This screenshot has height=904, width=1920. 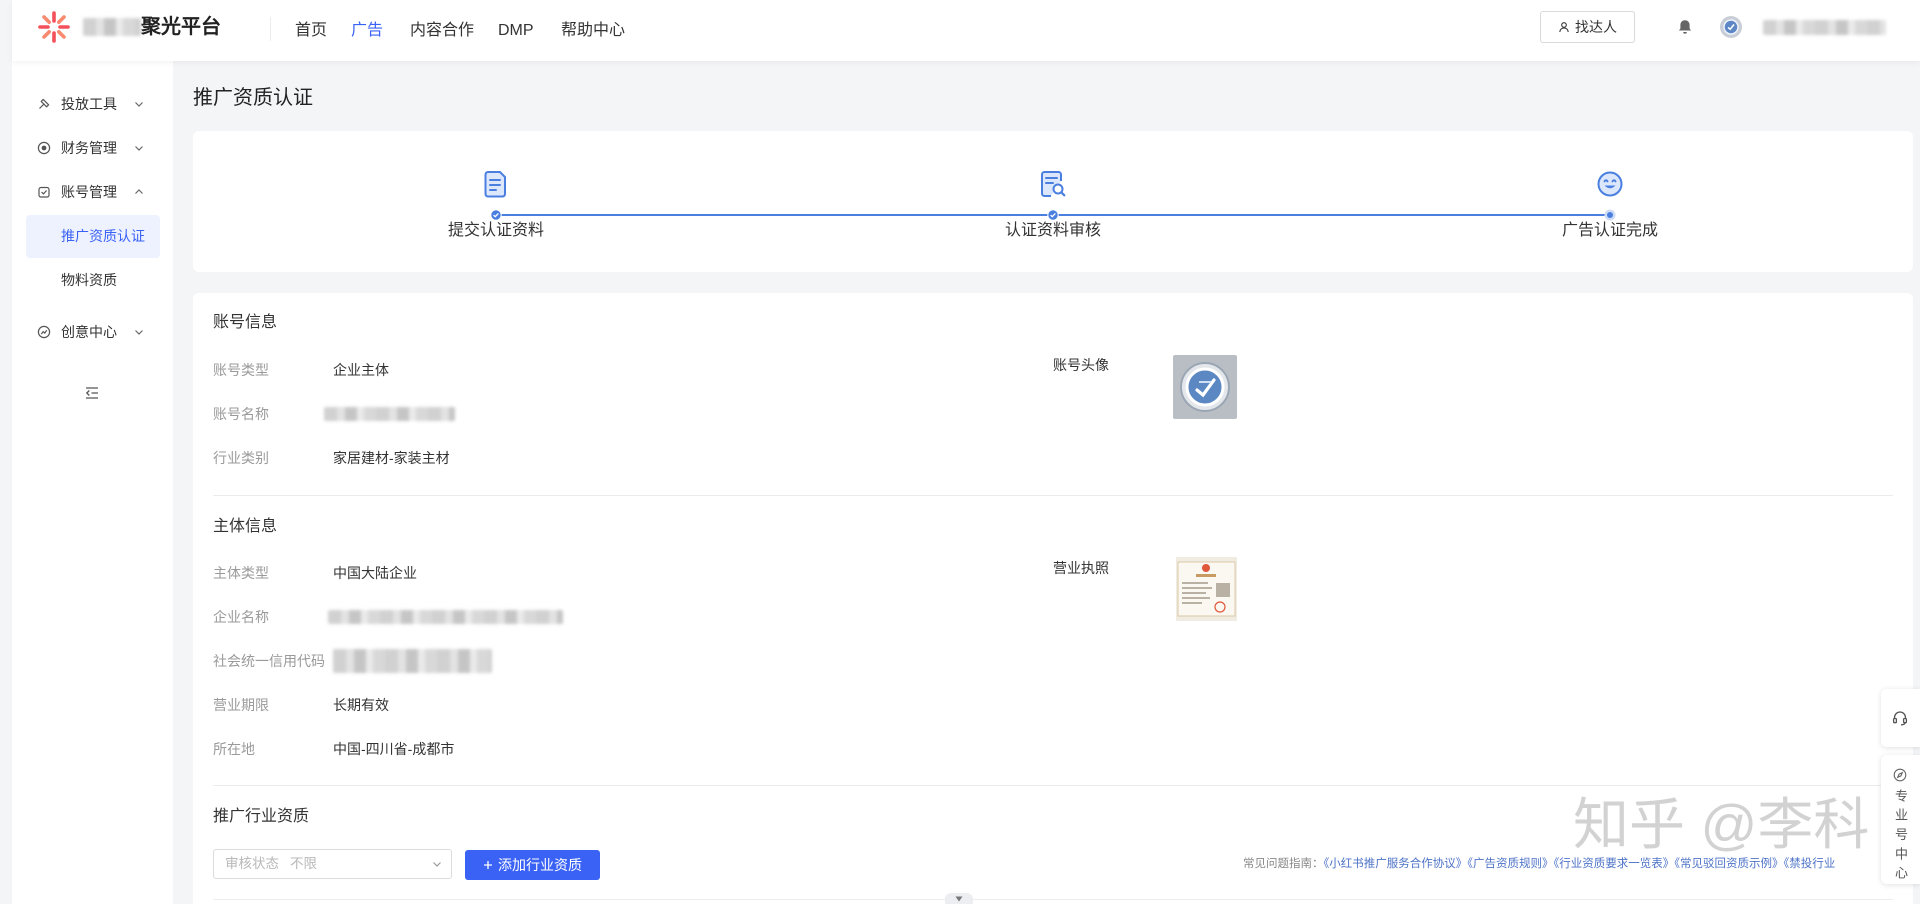 What do you see at coordinates (1824, 27) in the screenshot?
I see `user-name-redacted` at bounding box center [1824, 27].